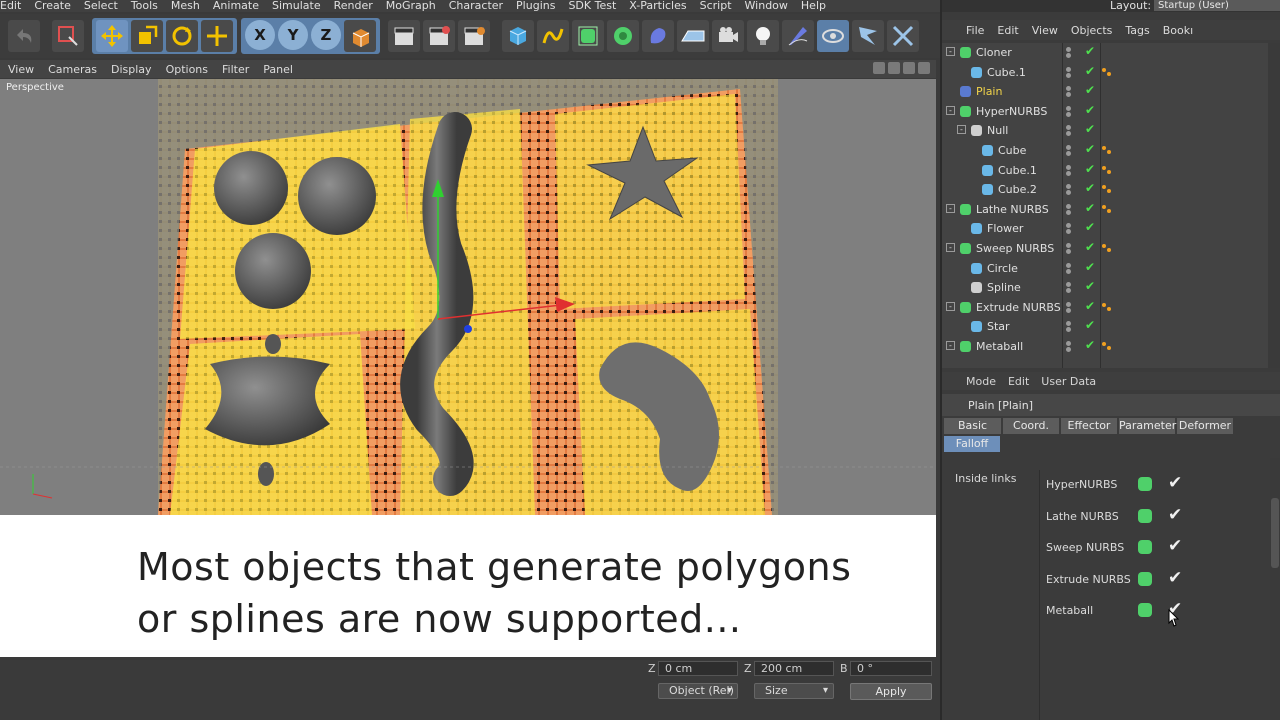  I want to click on viewport-menu-display: Display, so click(131, 69).